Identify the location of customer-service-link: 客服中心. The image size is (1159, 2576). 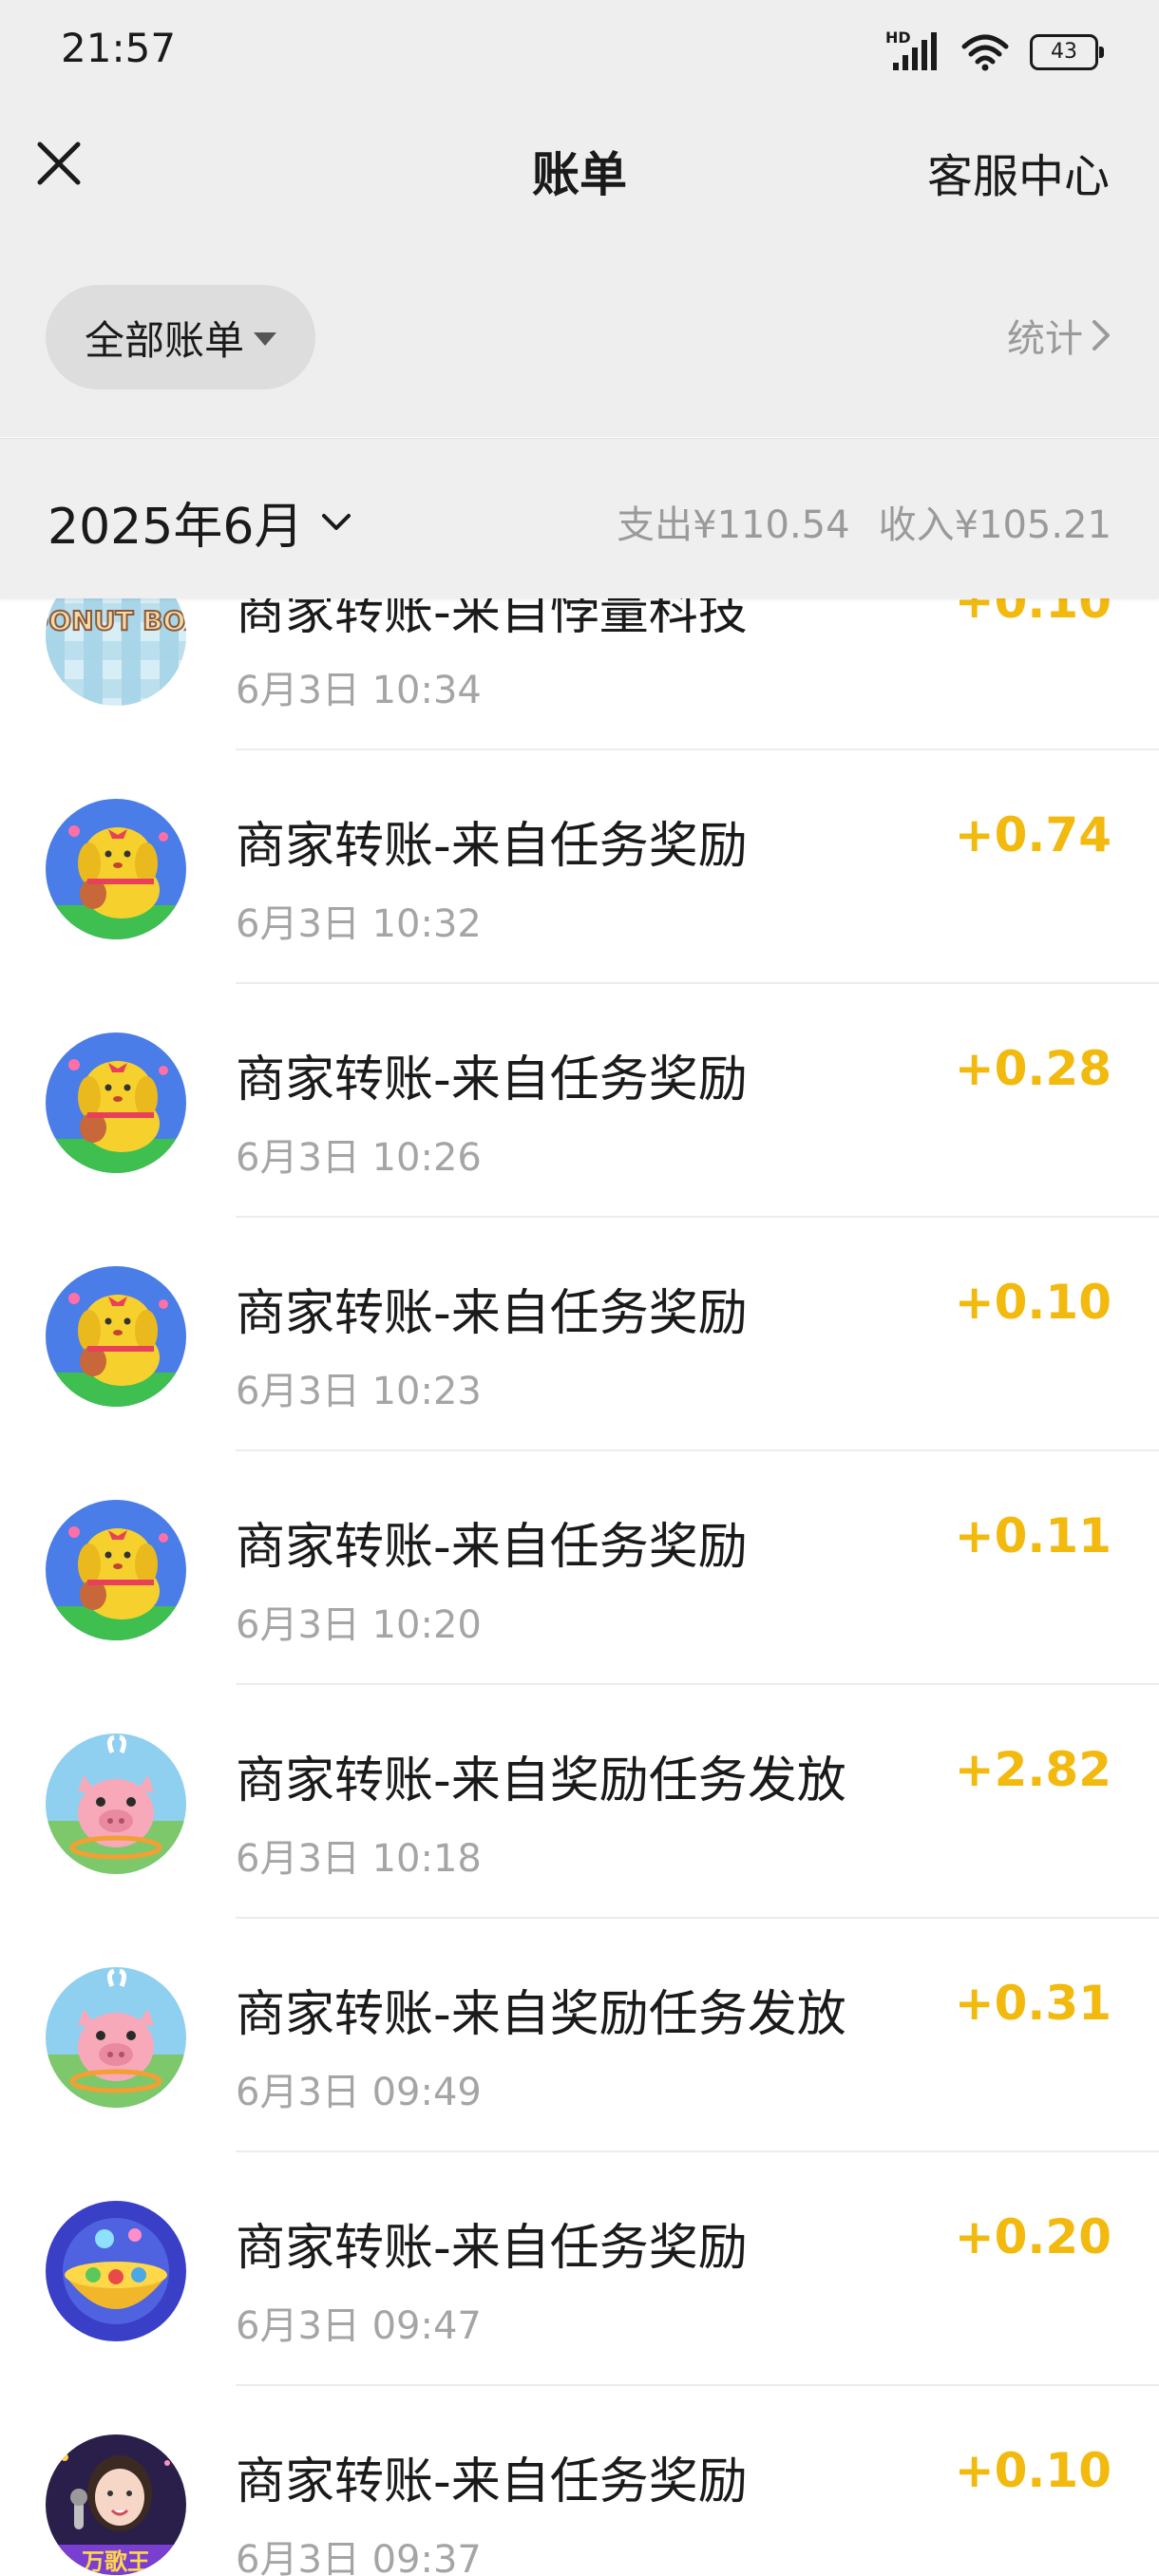
(1018, 172).